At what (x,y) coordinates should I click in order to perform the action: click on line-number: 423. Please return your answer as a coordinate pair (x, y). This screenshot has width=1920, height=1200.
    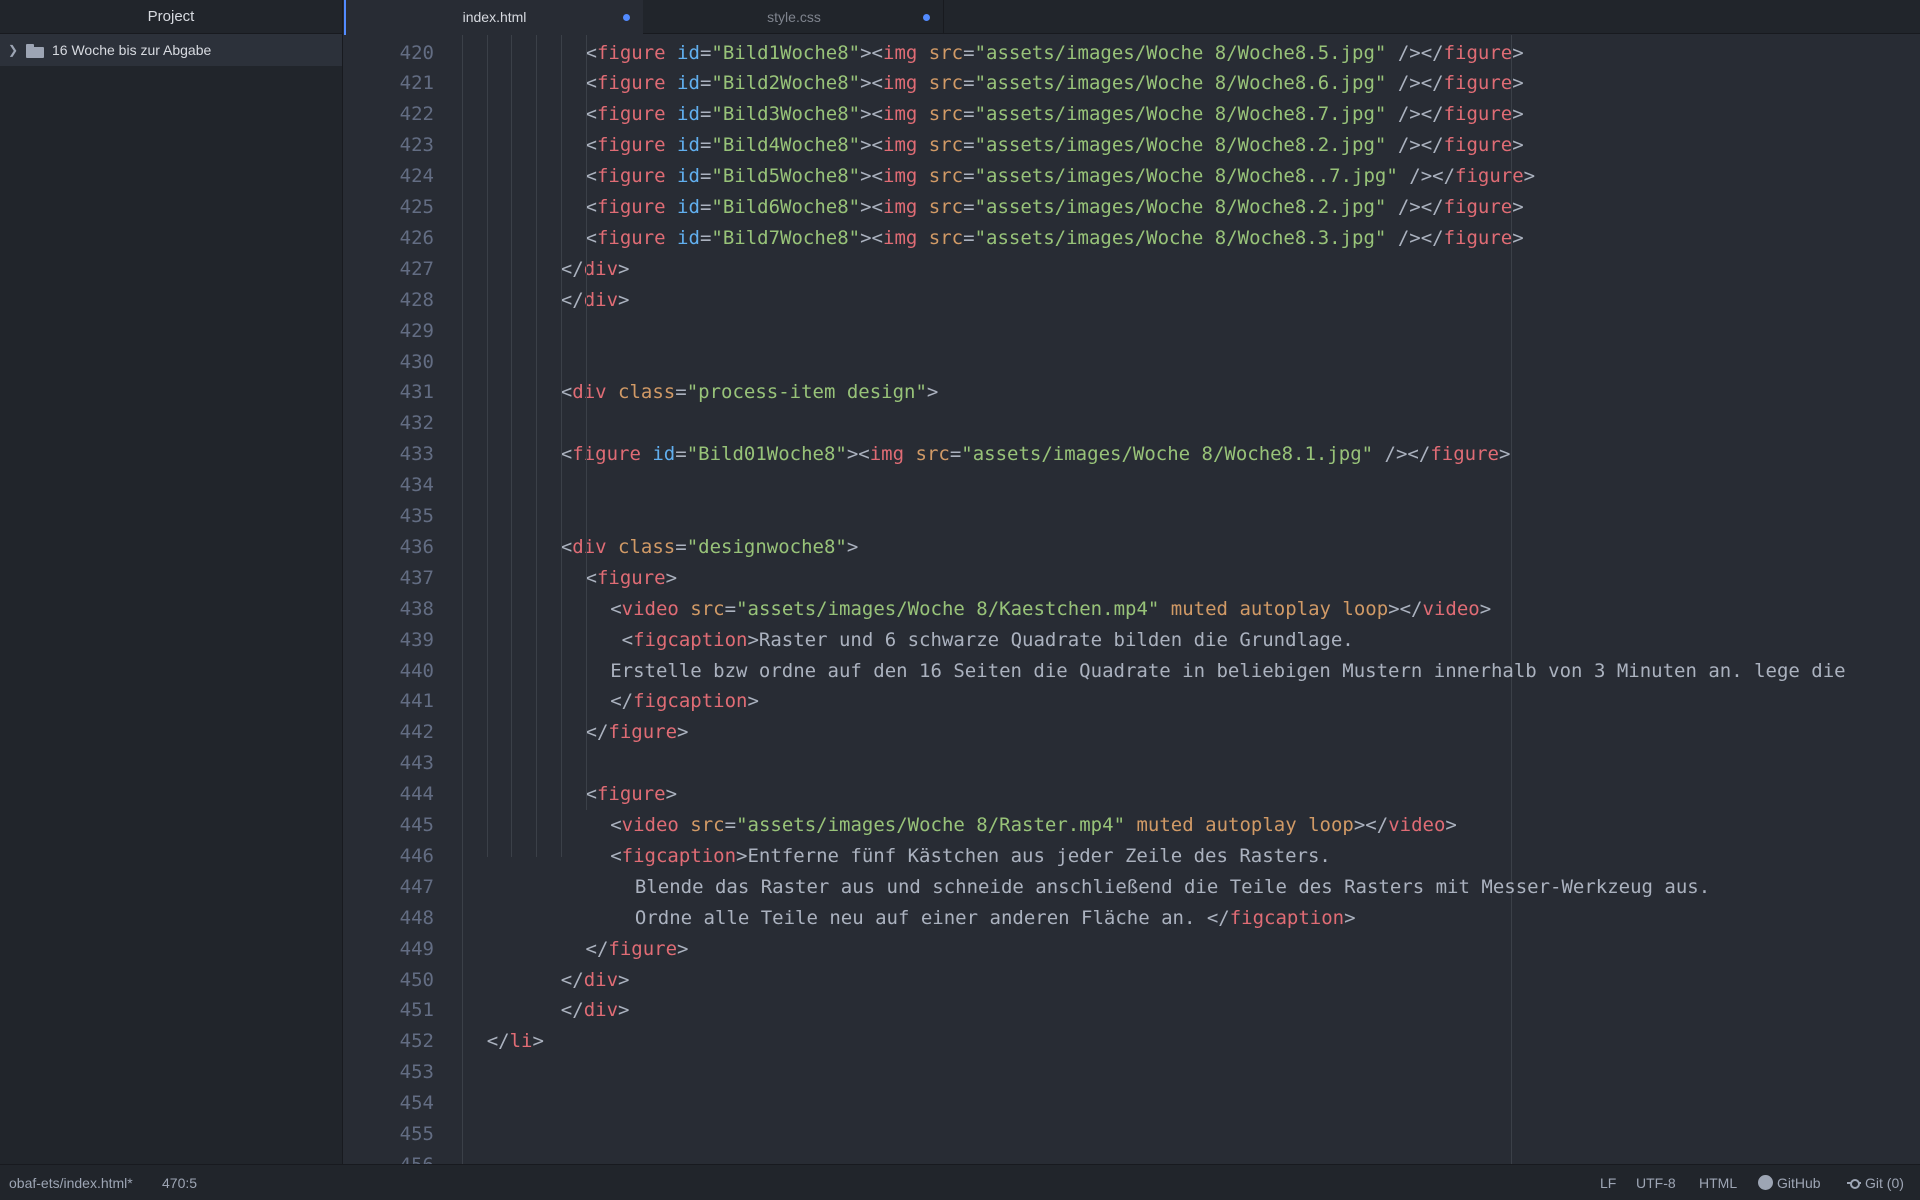
    Looking at the image, I should click on (394, 145).